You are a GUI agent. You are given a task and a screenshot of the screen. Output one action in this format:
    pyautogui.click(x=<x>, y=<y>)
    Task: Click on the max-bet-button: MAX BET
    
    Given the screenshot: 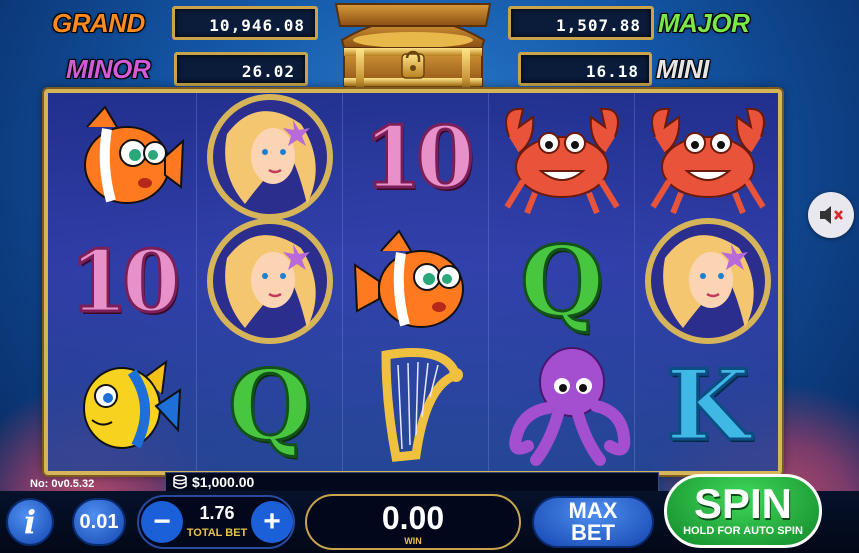 What is the action you would take?
    pyautogui.click(x=593, y=522)
    